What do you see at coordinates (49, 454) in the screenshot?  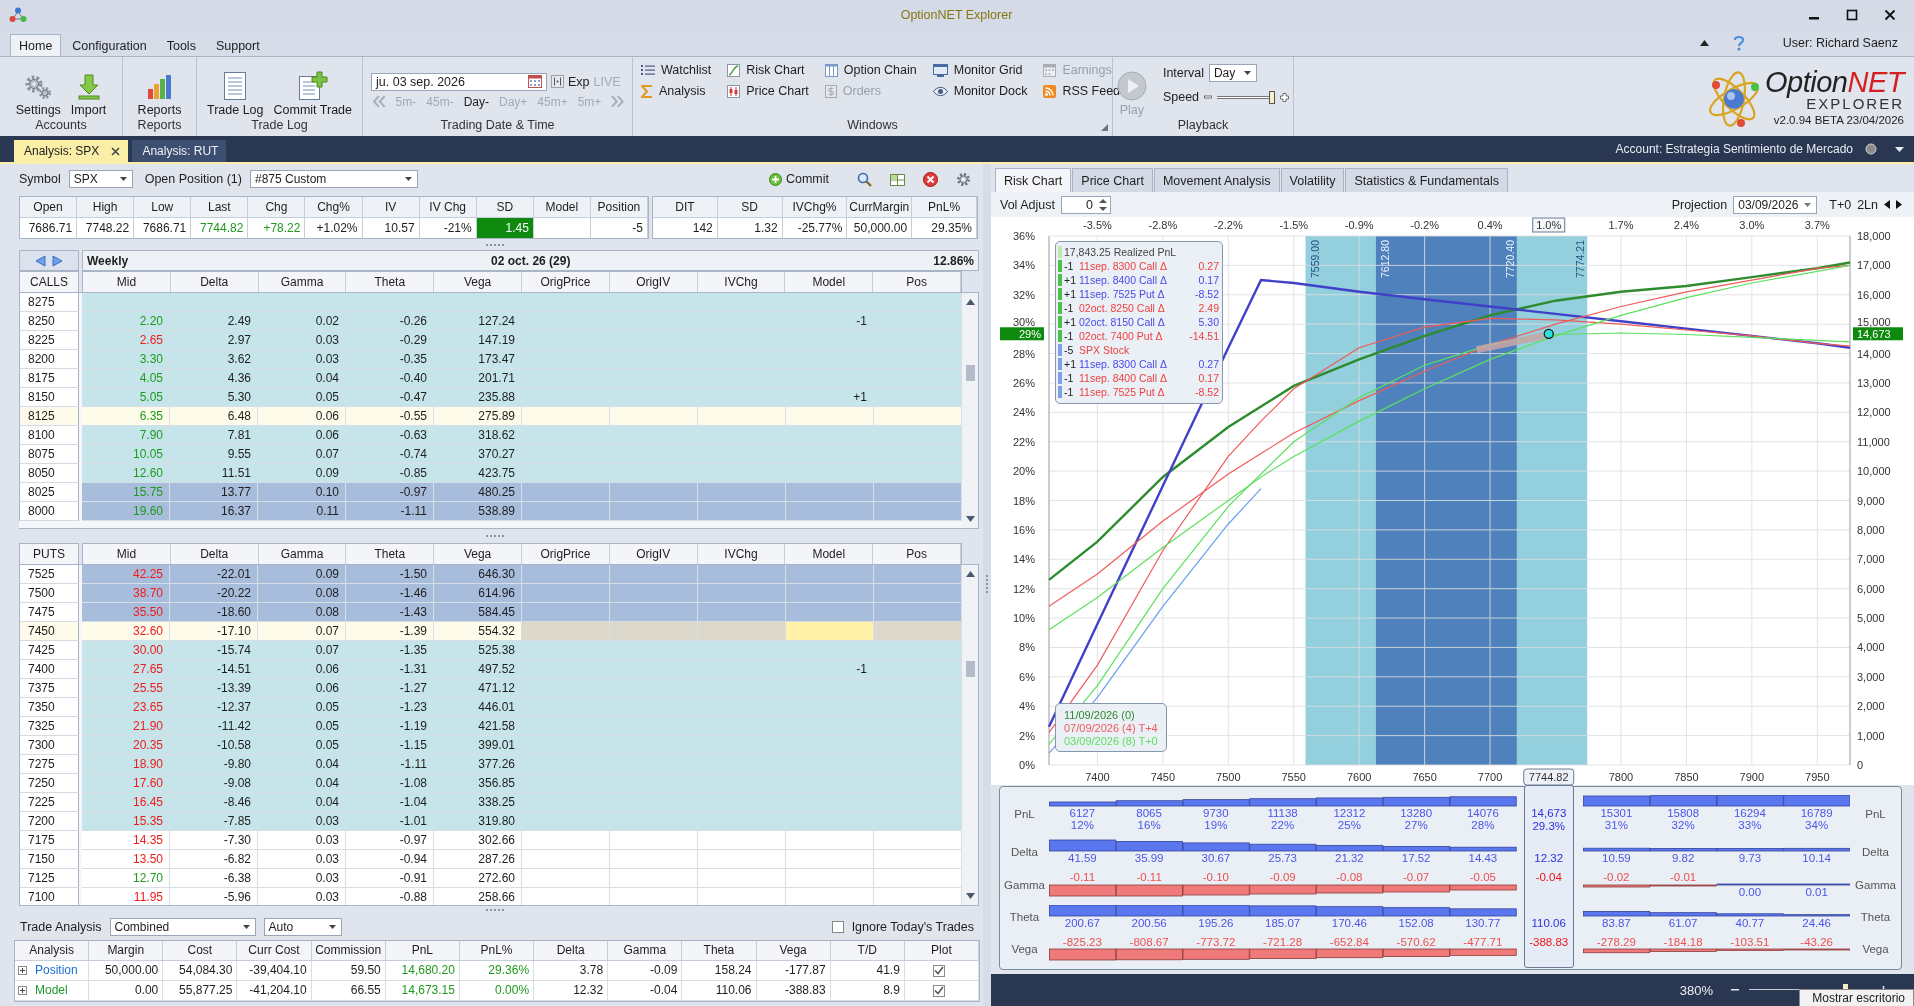 I see `strike-cell: 8075` at bounding box center [49, 454].